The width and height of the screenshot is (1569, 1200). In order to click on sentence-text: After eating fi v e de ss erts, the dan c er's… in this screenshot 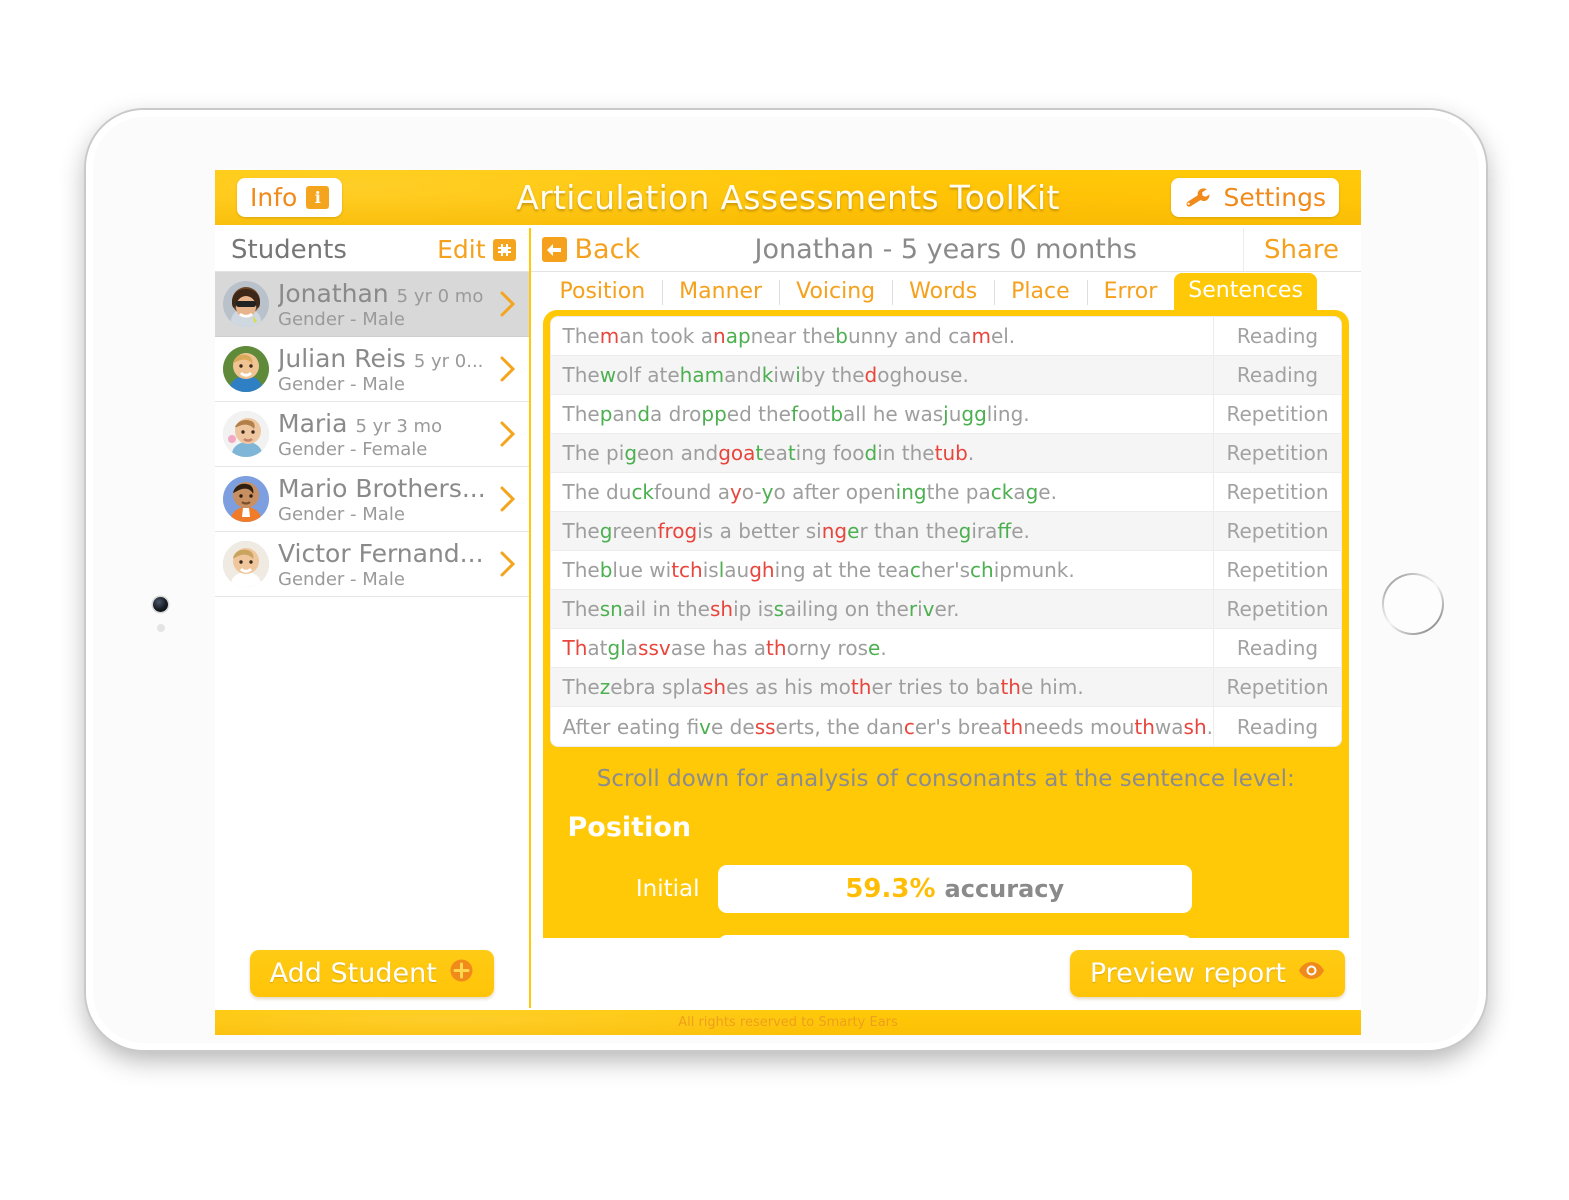, I will do `click(888, 726)`.